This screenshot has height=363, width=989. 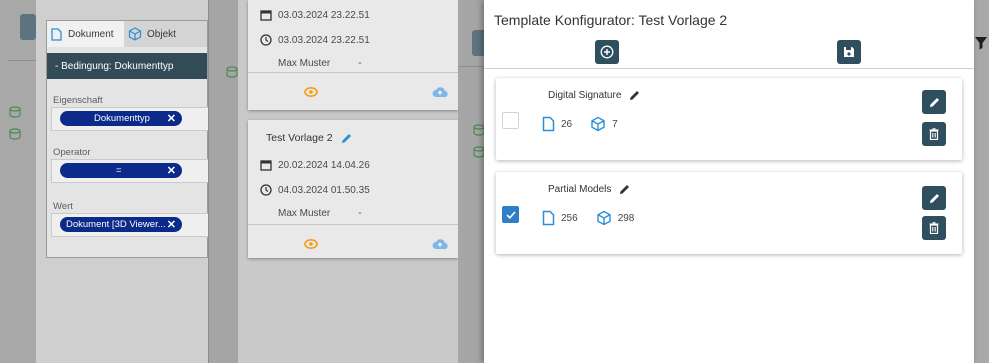 What do you see at coordinates (324, 190) in the screenshot?
I see `modified-date-text: 04.03.2024 01.50.35` at bounding box center [324, 190].